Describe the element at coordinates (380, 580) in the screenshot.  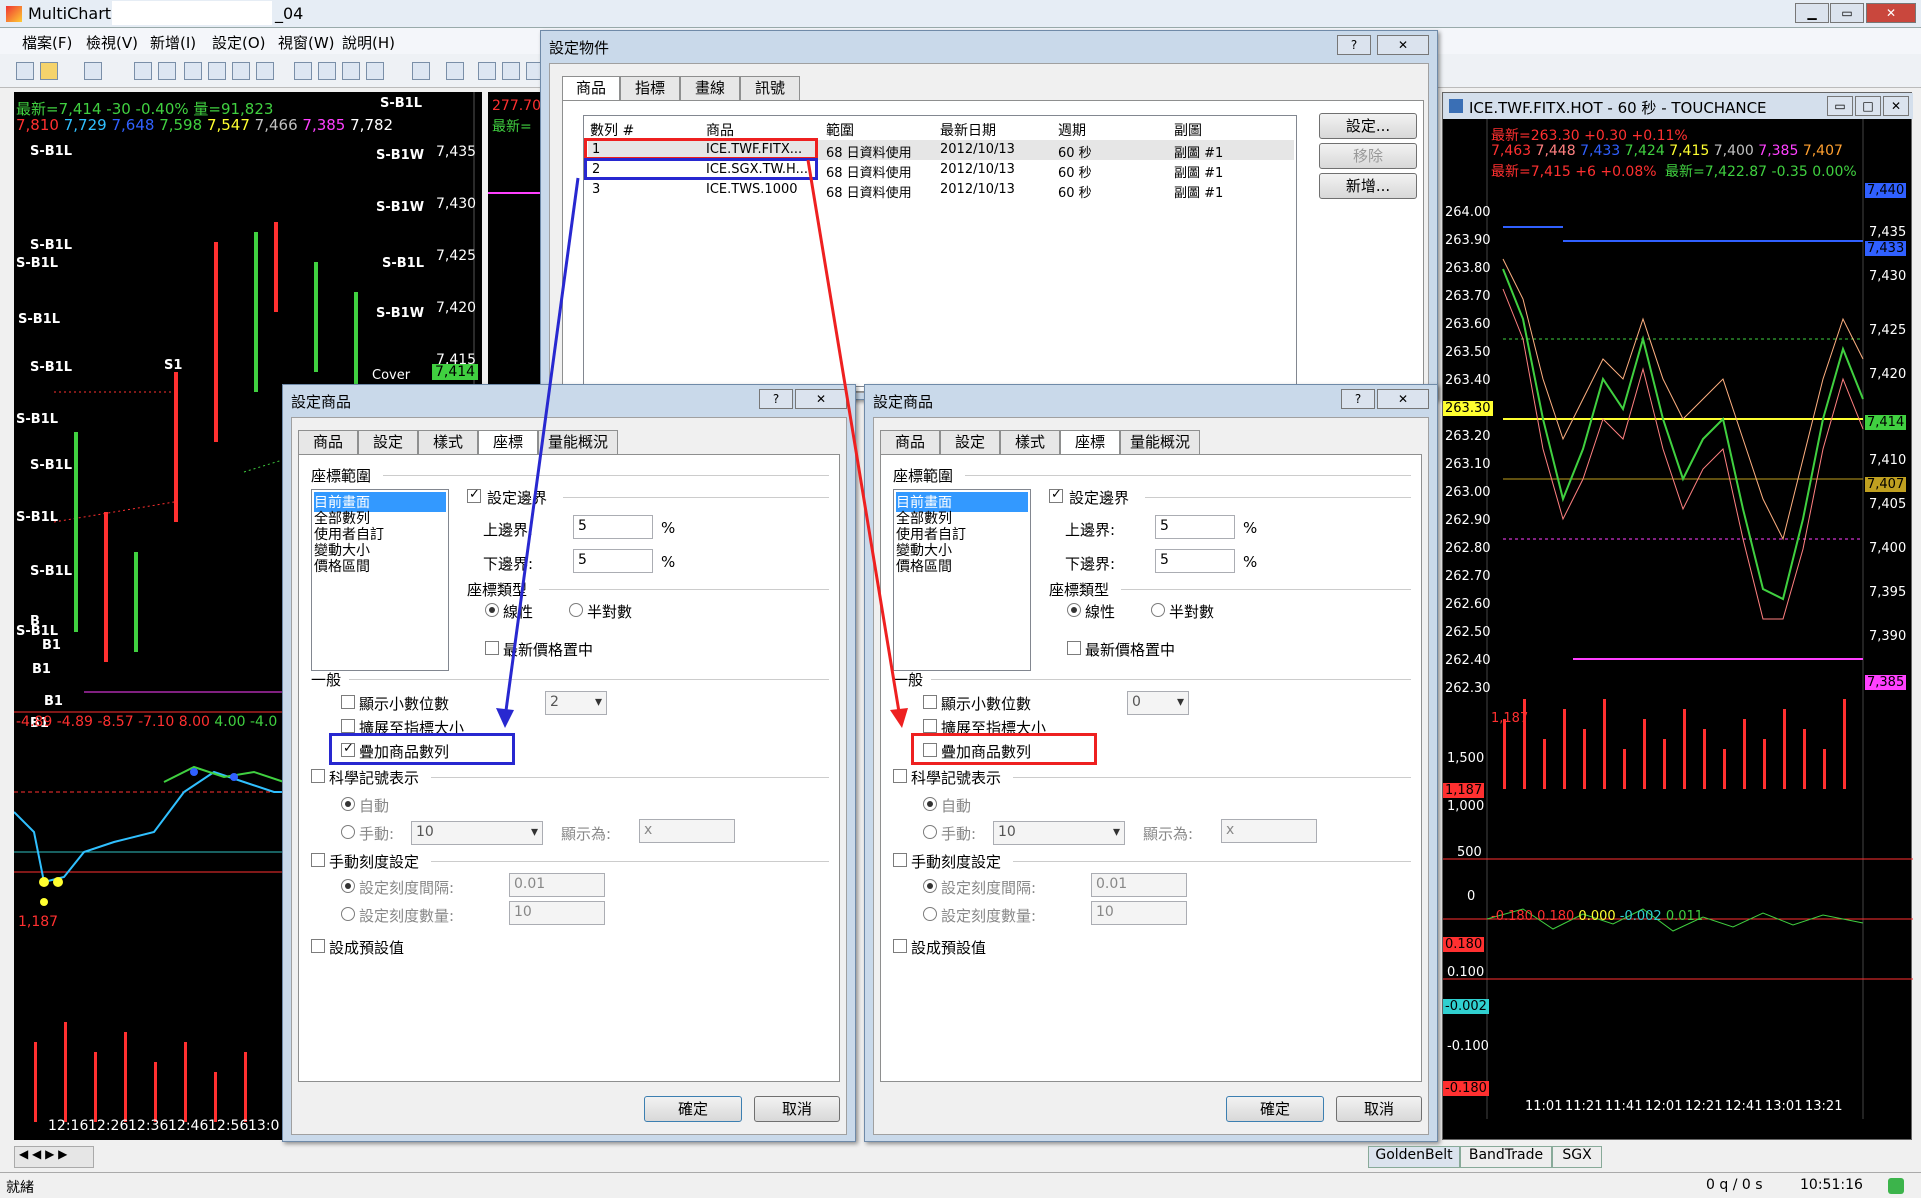
I see `range-list: 目前畫面 全部數列 使用者自訂 變動大小 價格區間` at that location.